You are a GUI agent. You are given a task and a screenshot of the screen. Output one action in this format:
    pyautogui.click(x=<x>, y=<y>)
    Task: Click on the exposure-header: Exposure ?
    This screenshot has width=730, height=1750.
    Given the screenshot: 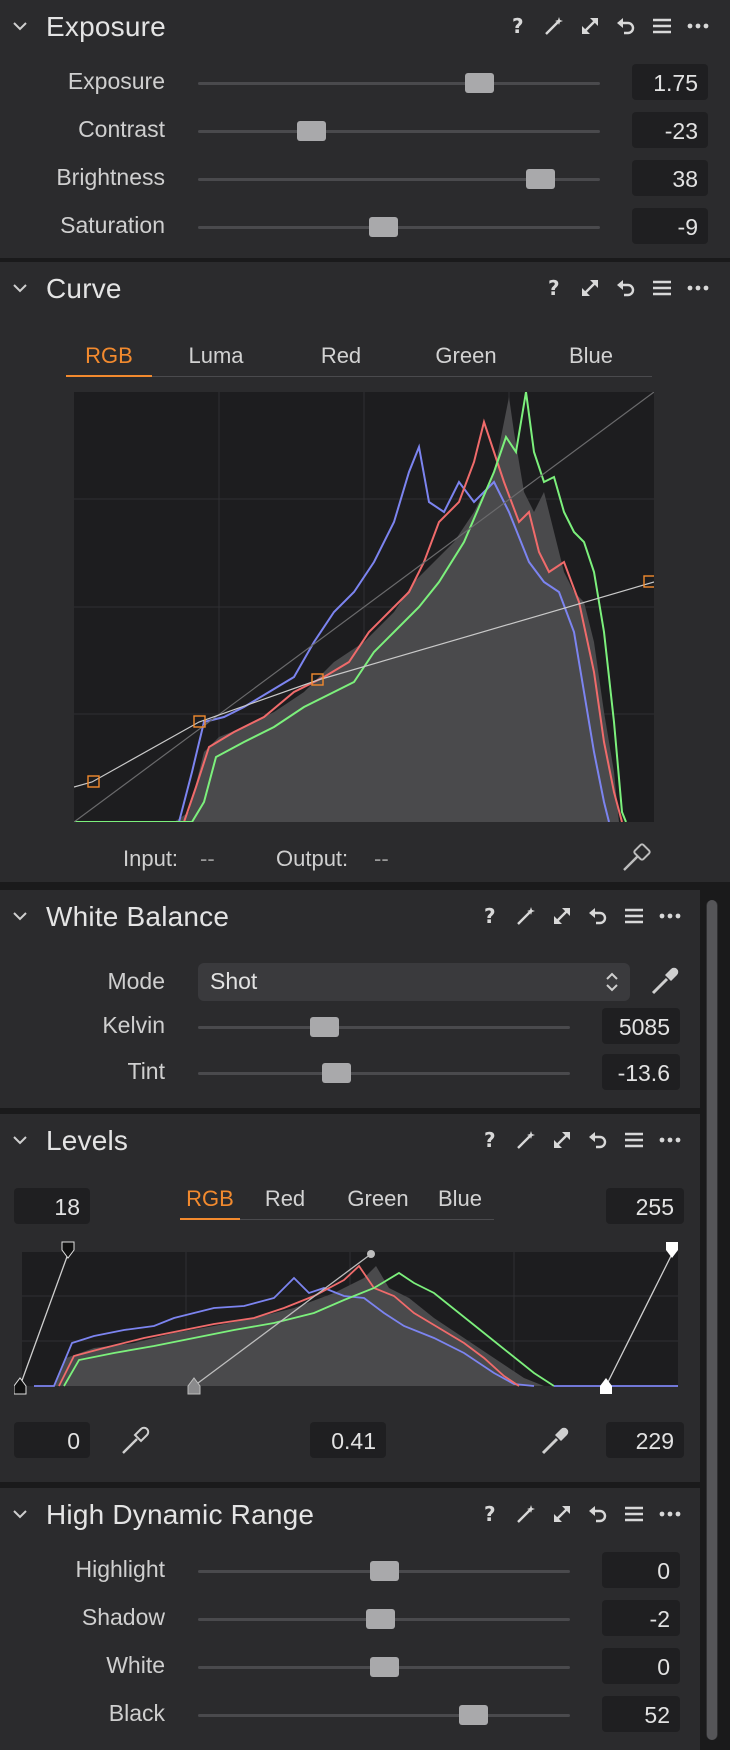 What is the action you would take?
    pyautogui.click(x=365, y=26)
    